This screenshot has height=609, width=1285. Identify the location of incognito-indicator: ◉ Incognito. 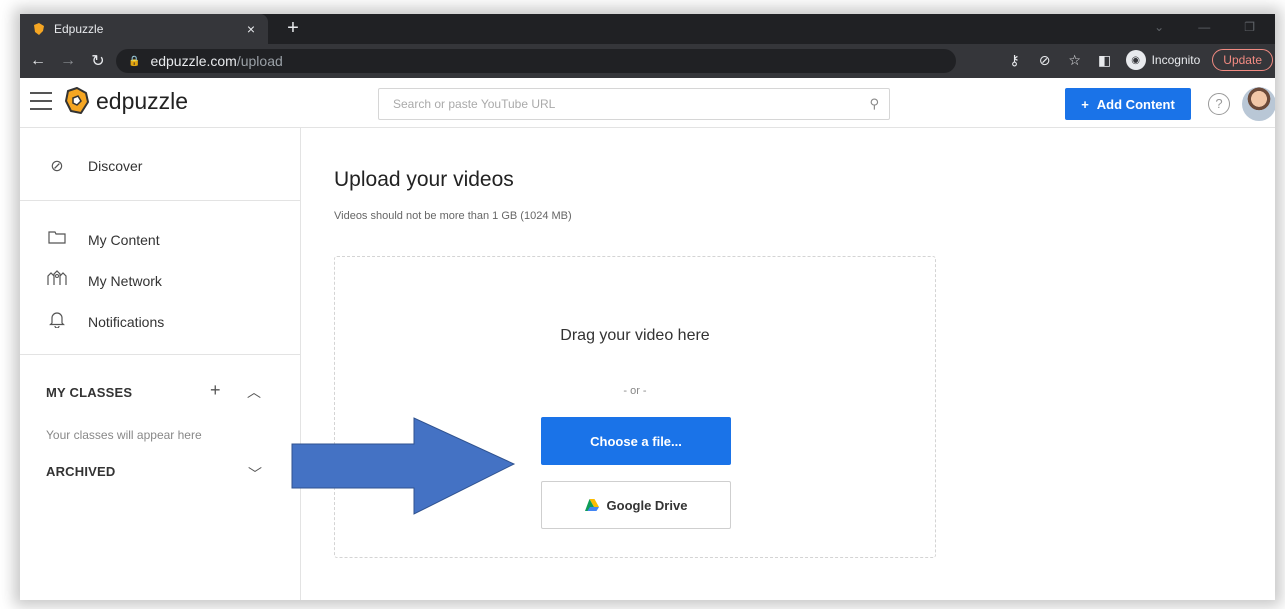
(1163, 60).